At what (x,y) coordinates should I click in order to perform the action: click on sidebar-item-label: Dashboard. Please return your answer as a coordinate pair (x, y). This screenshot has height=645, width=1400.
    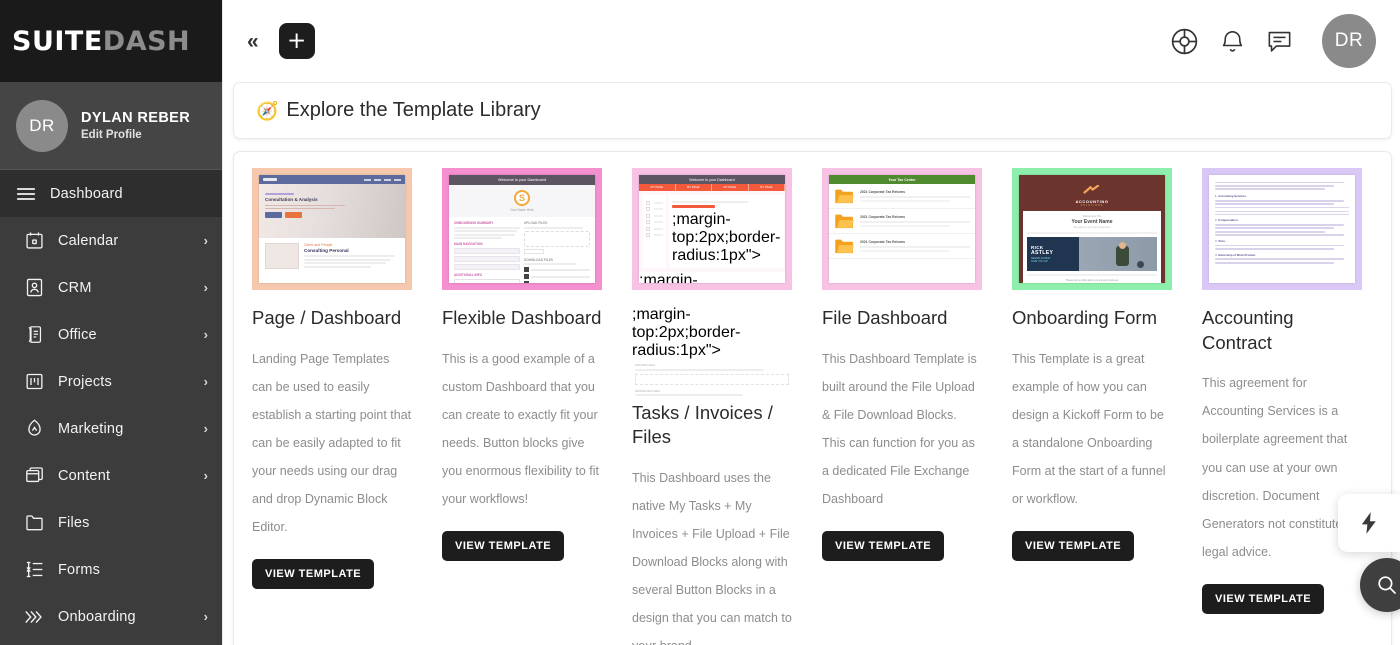
    Looking at the image, I should click on (86, 193).